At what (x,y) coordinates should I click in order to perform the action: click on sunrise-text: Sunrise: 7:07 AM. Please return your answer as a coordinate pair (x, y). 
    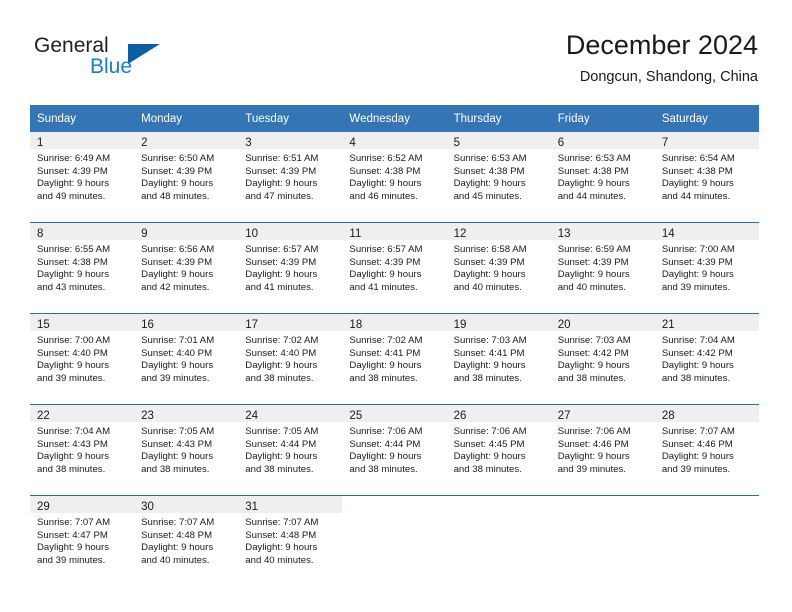
    Looking at the image, I should click on (178, 522).